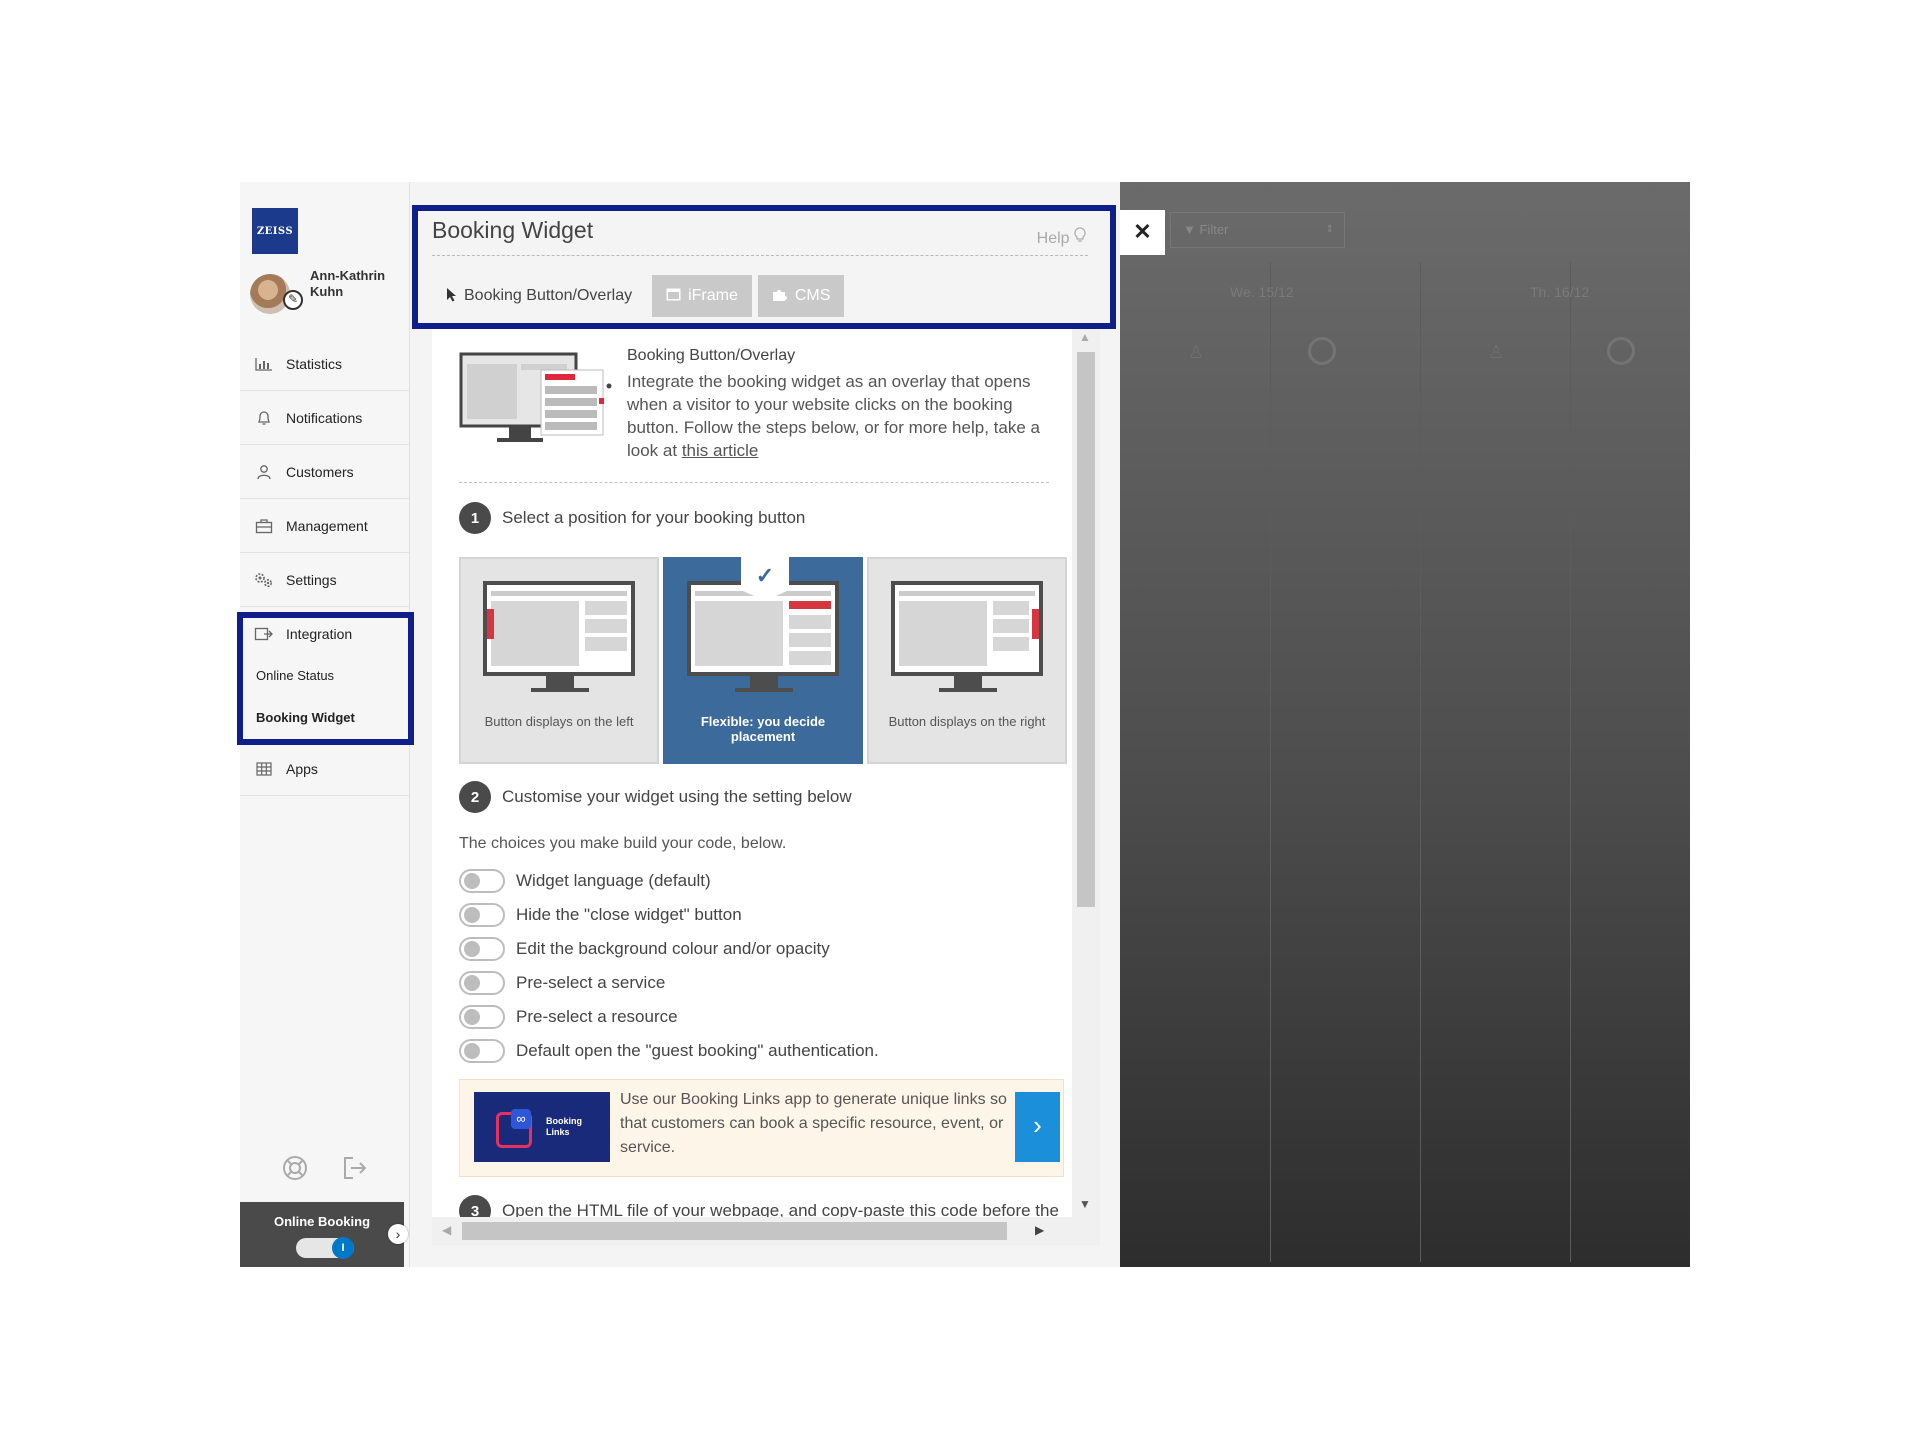 This screenshot has height=1440, width=1920. I want to click on close-icon: ✕, so click(1142, 231).